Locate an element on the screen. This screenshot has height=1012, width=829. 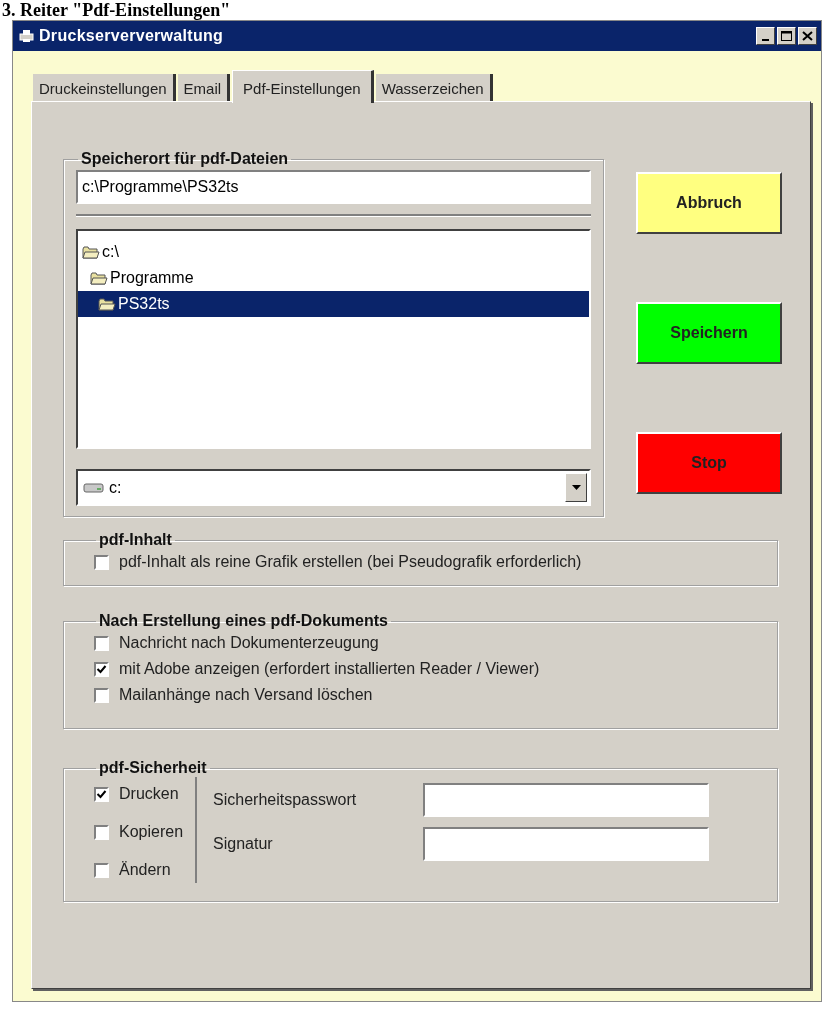
close-icon is located at coordinates (807, 36).